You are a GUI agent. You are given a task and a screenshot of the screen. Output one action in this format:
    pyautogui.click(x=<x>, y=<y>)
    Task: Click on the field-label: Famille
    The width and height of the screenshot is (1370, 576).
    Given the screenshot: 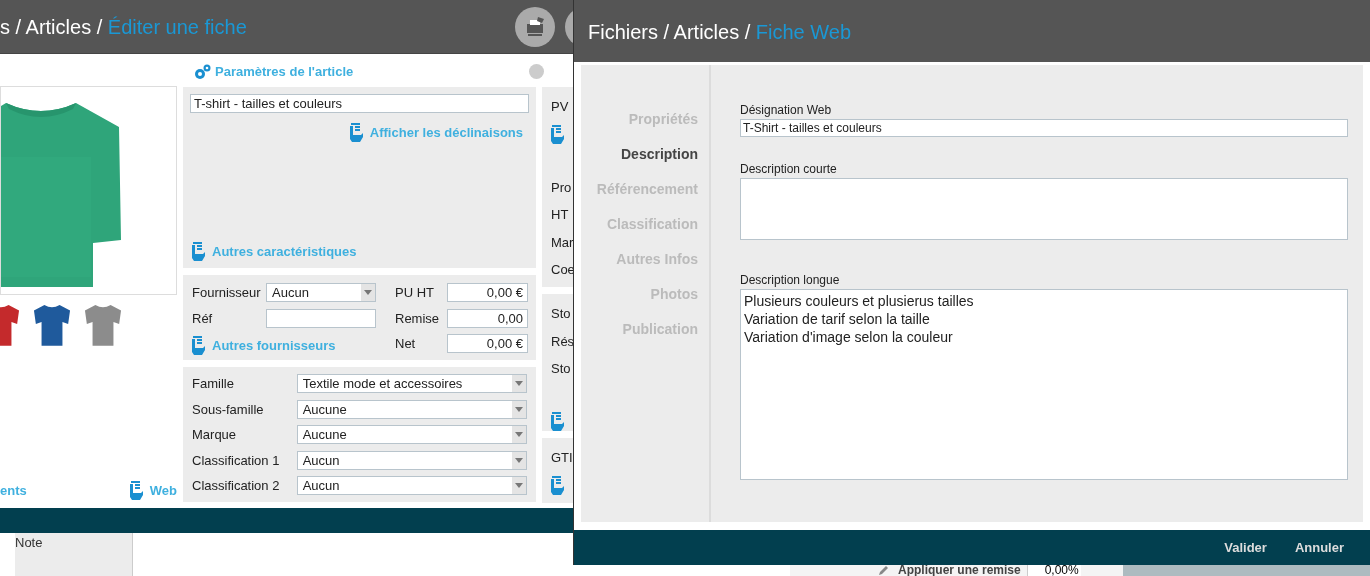 What is the action you would take?
    pyautogui.click(x=213, y=384)
    